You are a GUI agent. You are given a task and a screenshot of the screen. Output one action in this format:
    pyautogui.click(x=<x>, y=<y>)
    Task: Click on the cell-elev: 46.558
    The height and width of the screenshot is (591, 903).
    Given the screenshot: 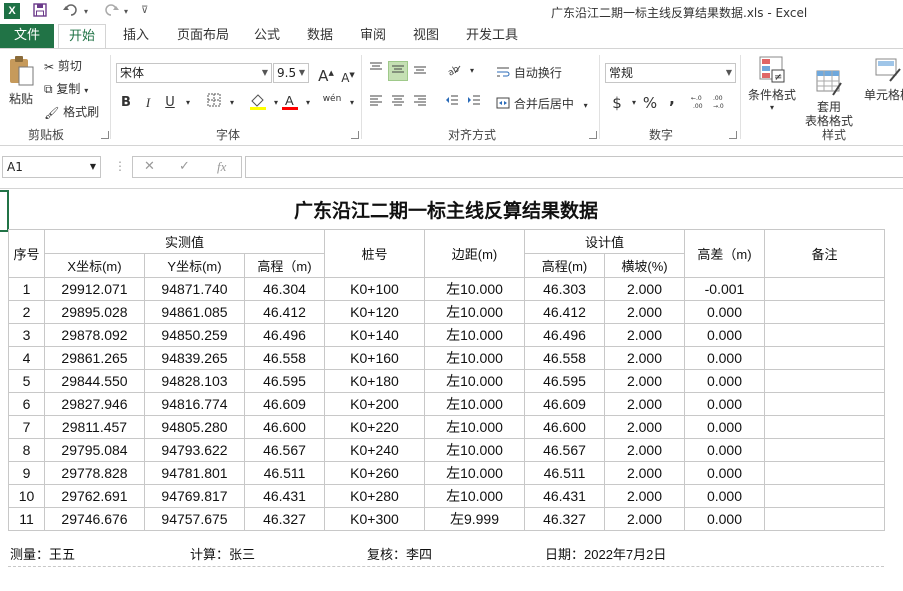 What is the action you would take?
    pyautogui.click(x=284, y=358)
    